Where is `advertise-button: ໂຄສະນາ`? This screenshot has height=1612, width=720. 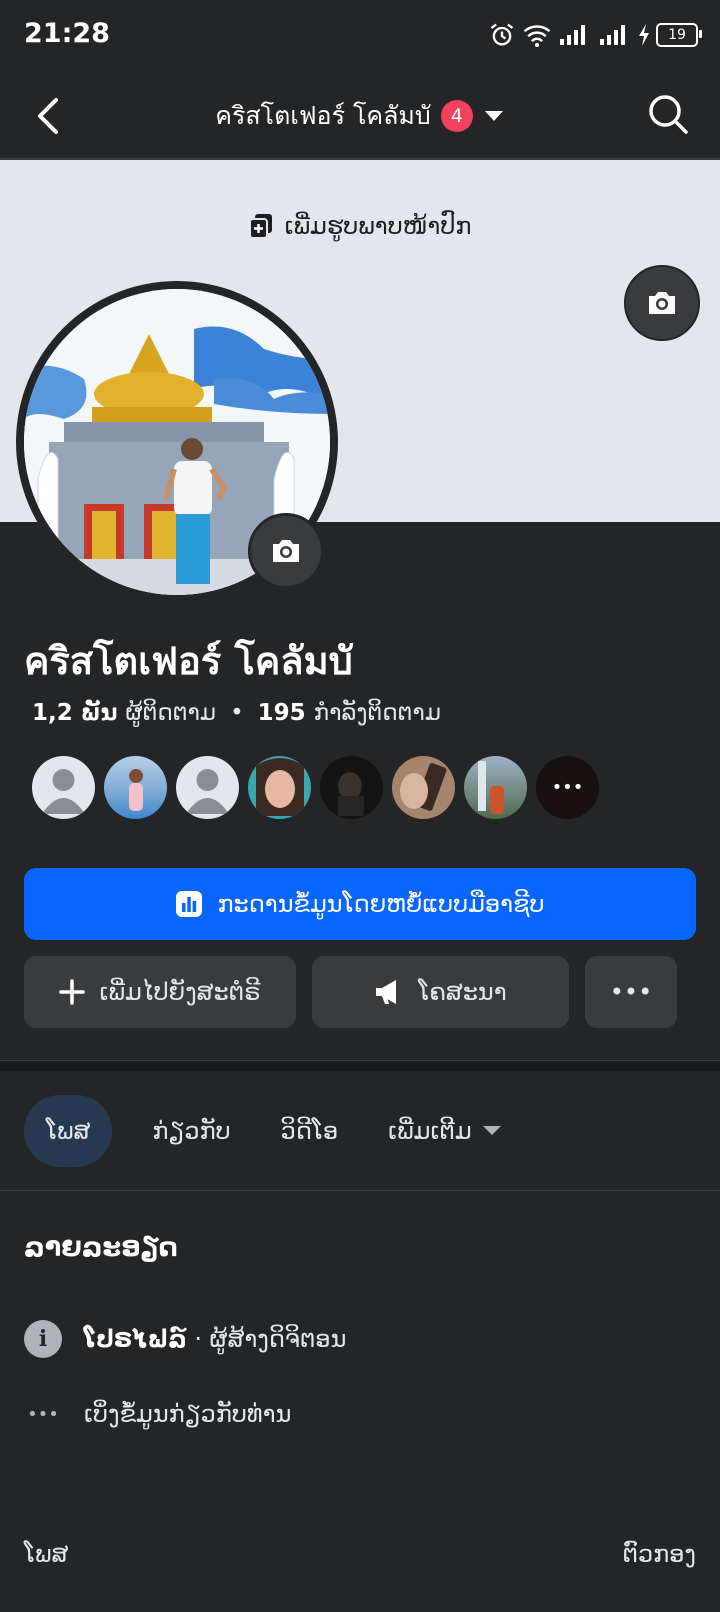
advertise-button: ໂຄສະນາ is located at coordinates (440, 992).